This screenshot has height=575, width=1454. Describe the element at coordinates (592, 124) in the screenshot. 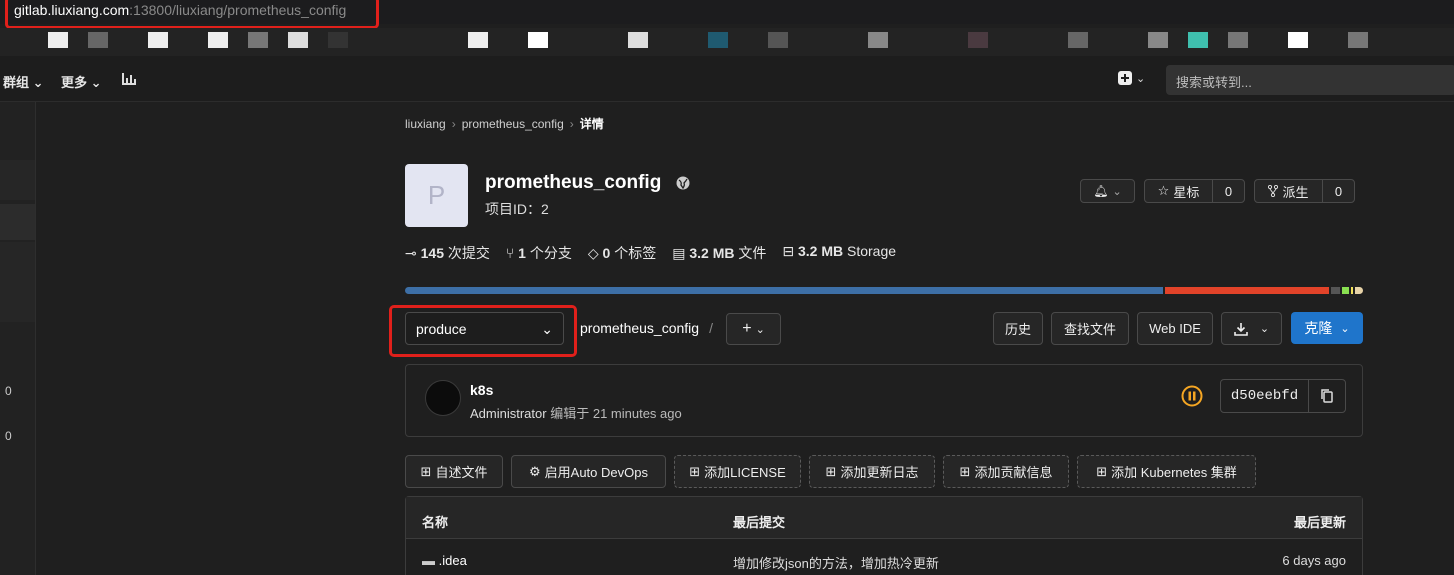

I see `breadcrumb-current: 详情` at that location.